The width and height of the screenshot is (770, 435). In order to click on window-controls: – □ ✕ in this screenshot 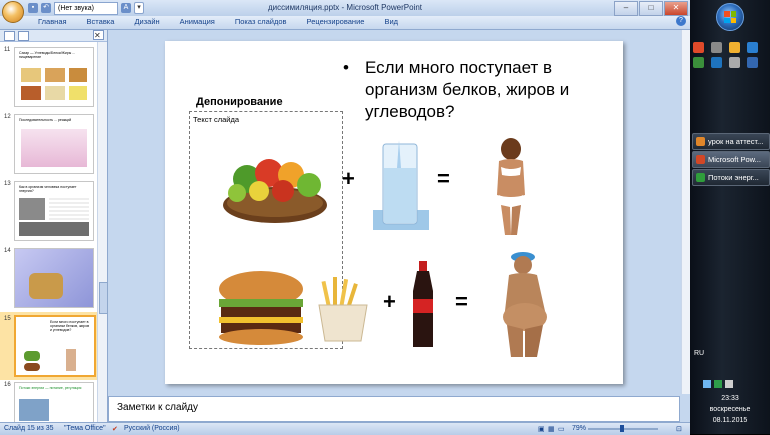, I will do `click(651, 8)`.